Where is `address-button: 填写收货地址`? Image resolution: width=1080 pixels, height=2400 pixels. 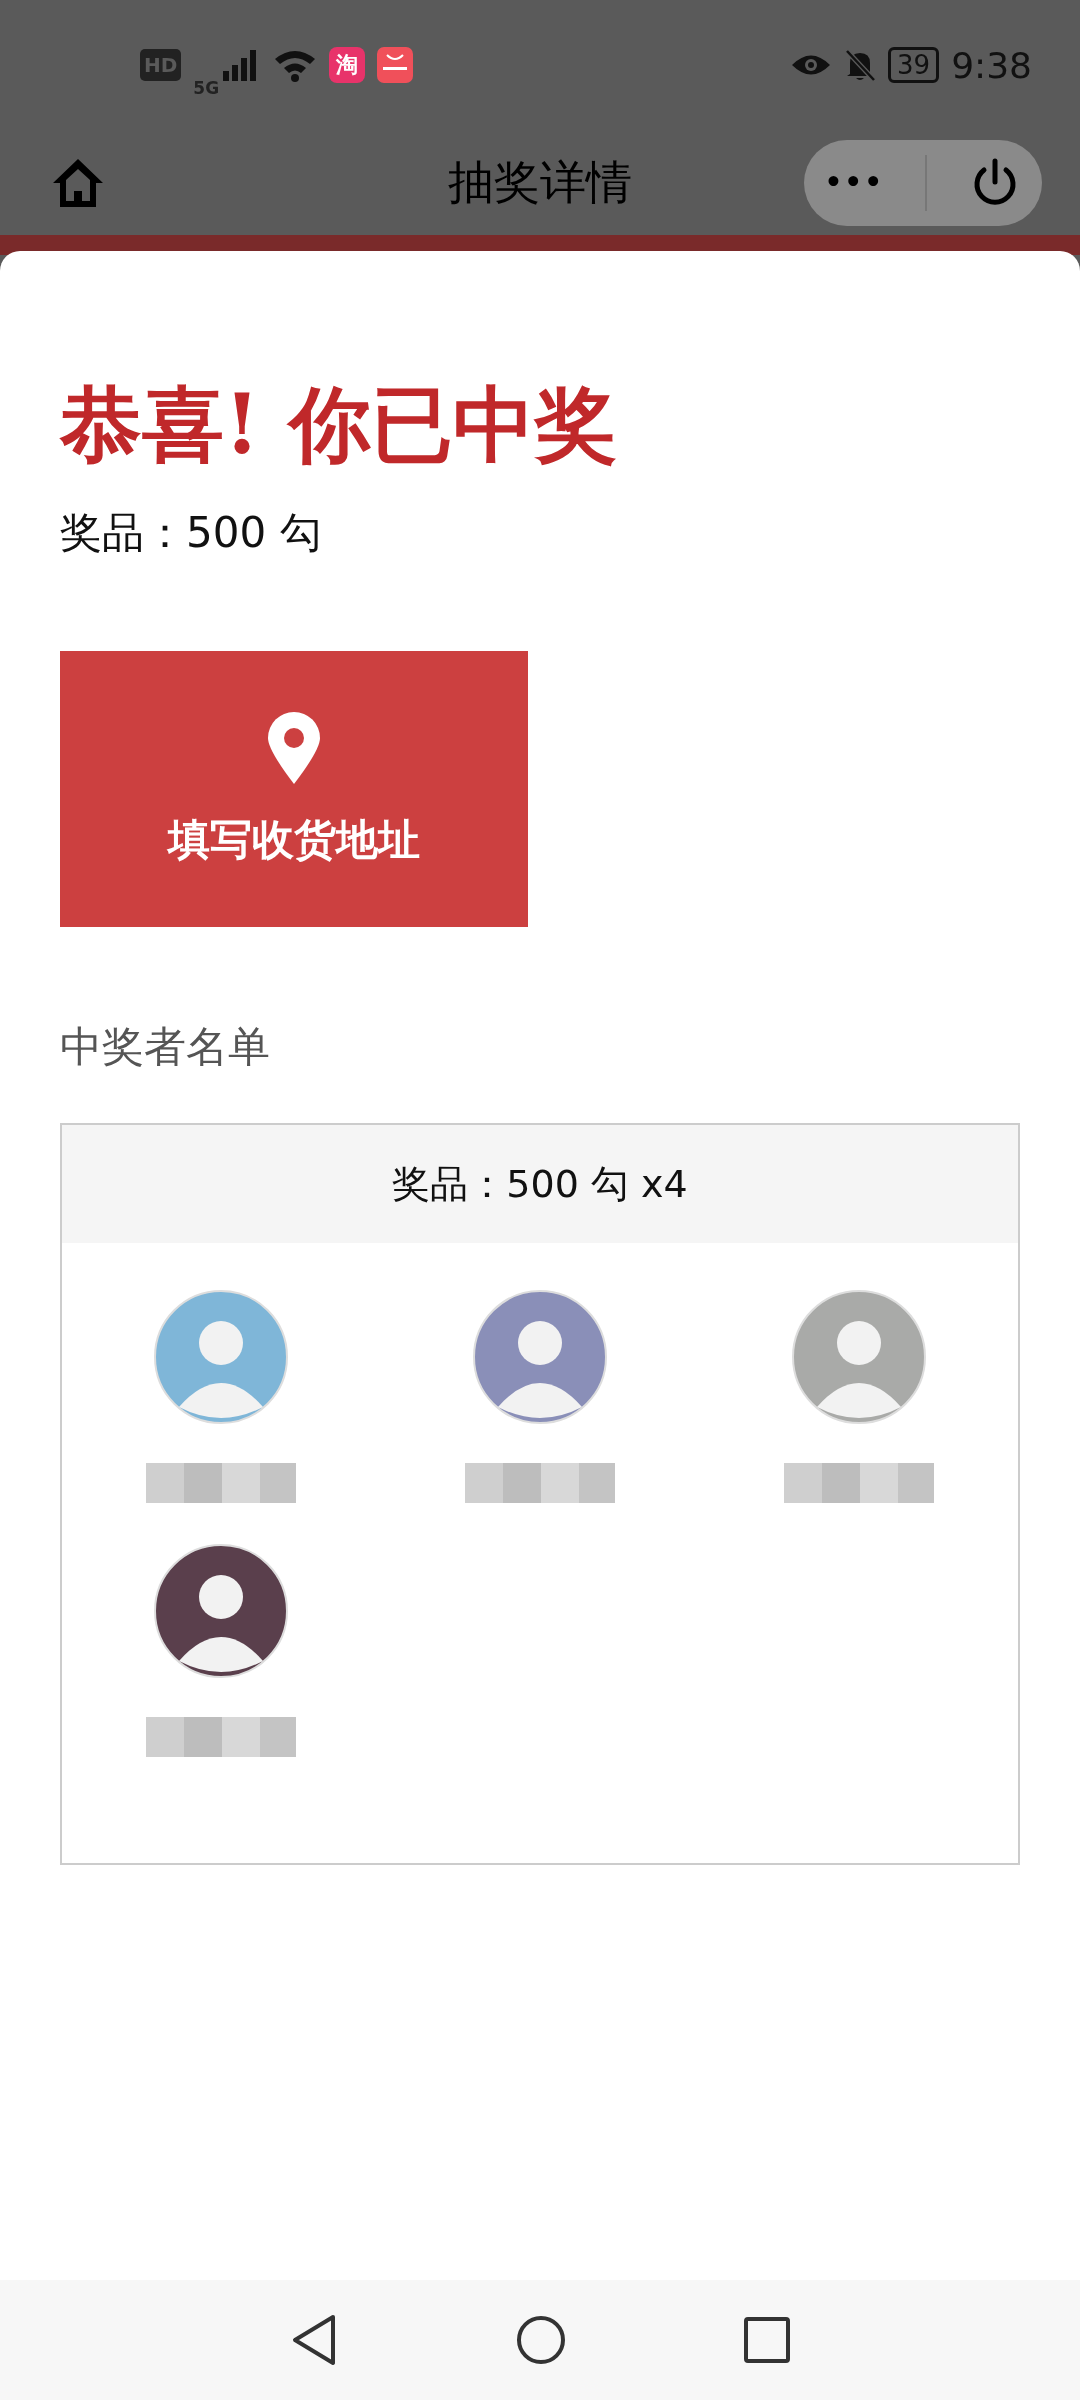 address-button: 填写收货地址 is located at coordinates (294, 789).